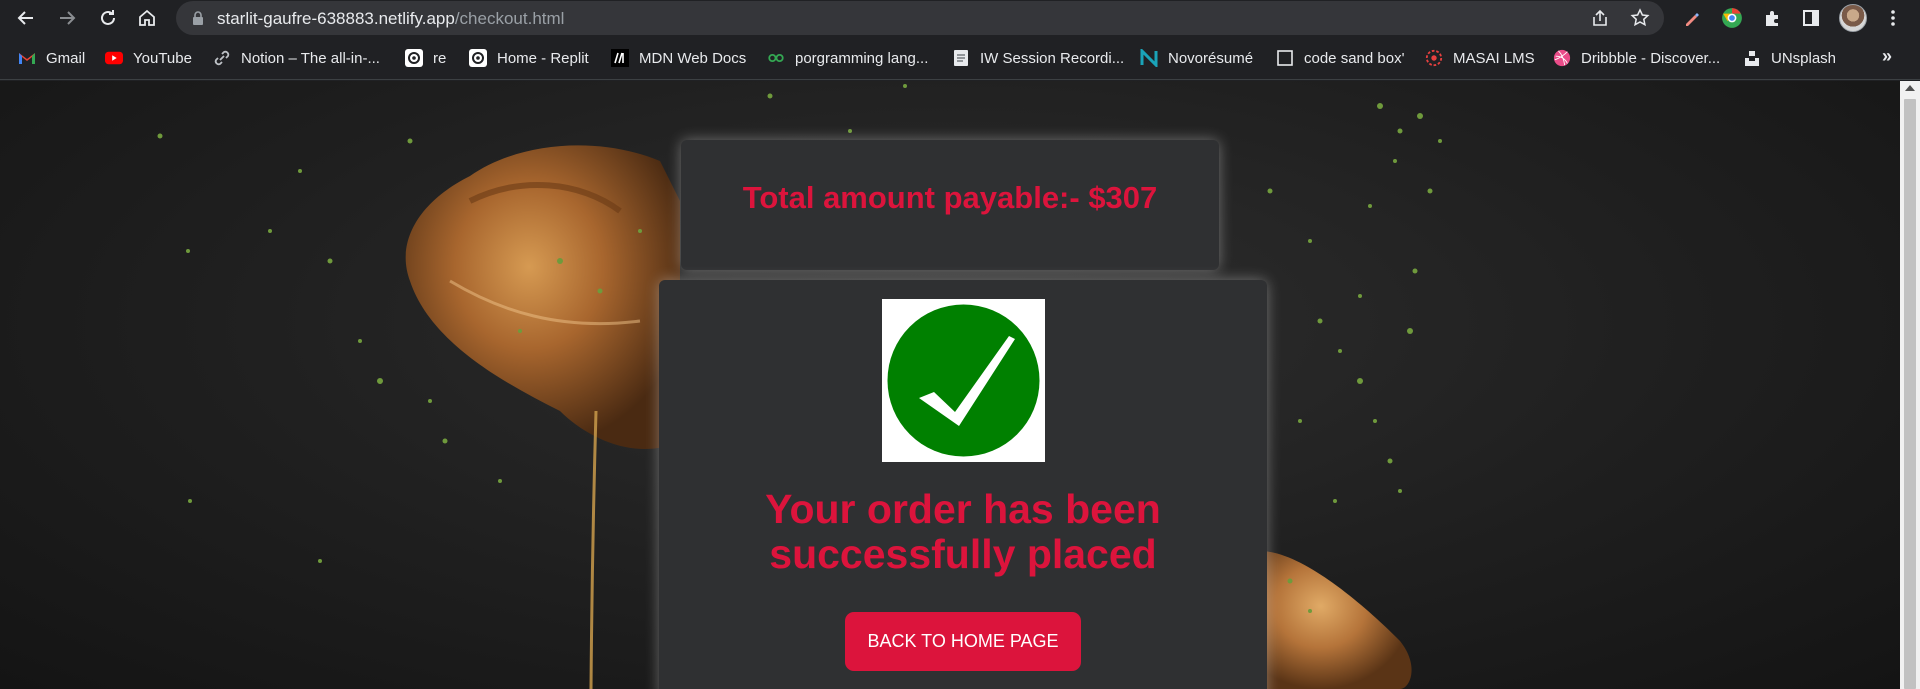 The image size is (1920, 689). Describe the element at coordinates (693, 58) in the screenshot. I see `bookmark-label: MDN Web Docs` at that location.